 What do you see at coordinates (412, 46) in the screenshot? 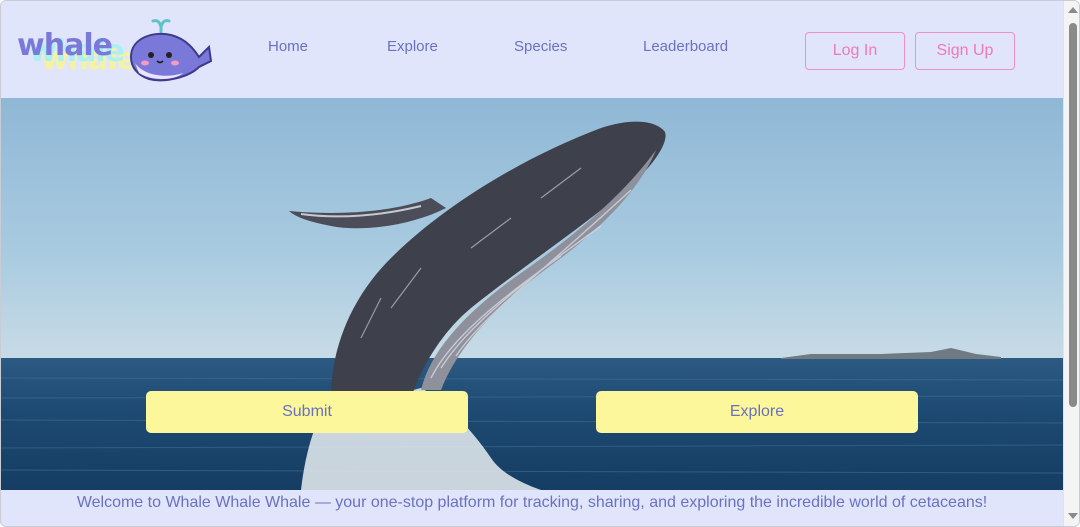
I see `nav-explore: Explore` at bounding box center [412, 46].